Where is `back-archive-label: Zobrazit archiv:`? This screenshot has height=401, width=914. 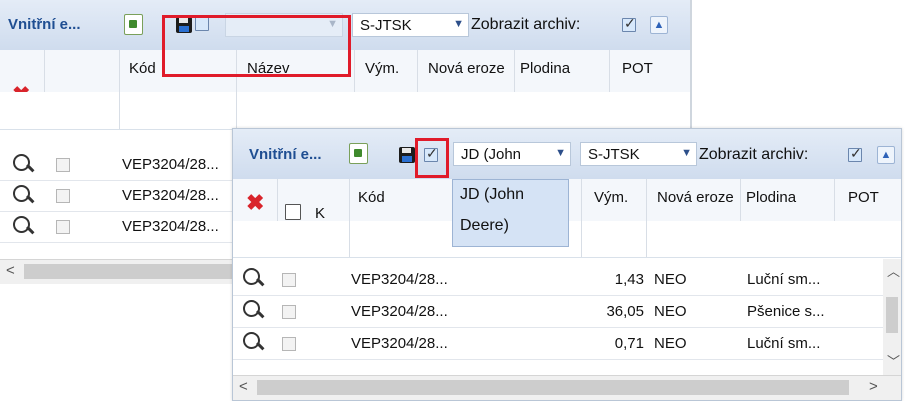 back-archive-label: Zobrazit archiv: is located at coordinates (526, 24).